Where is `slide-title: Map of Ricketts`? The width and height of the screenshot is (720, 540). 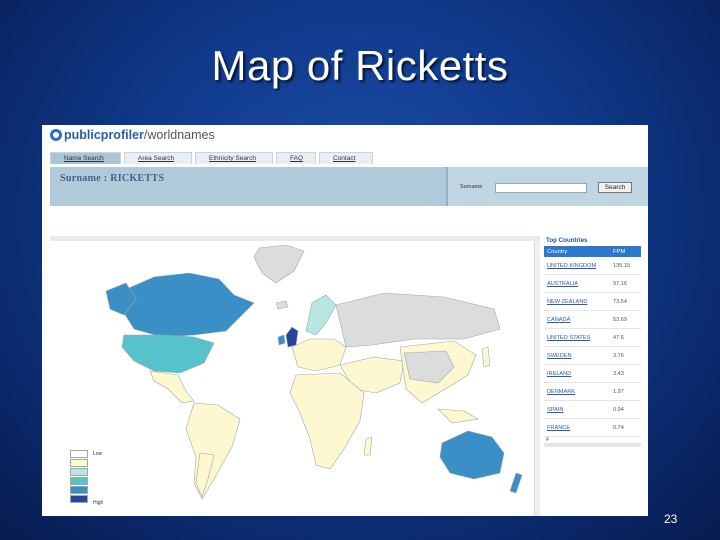 slide-title: Map of Ricketts is located at coordinates (360, 65).